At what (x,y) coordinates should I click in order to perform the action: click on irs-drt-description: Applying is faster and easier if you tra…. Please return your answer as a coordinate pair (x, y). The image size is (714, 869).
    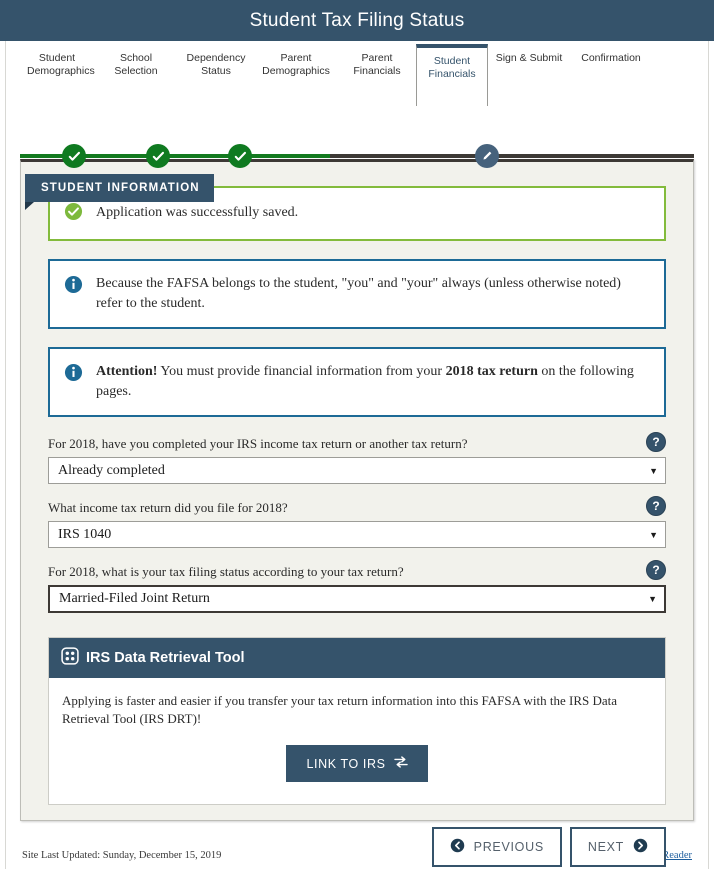
    Looking at the image, I should click on (340, 709).